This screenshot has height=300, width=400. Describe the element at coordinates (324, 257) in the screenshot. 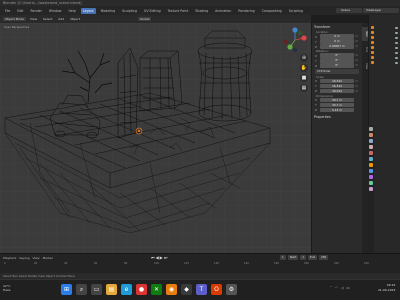

I see `end-frame-field: 250` at that location.